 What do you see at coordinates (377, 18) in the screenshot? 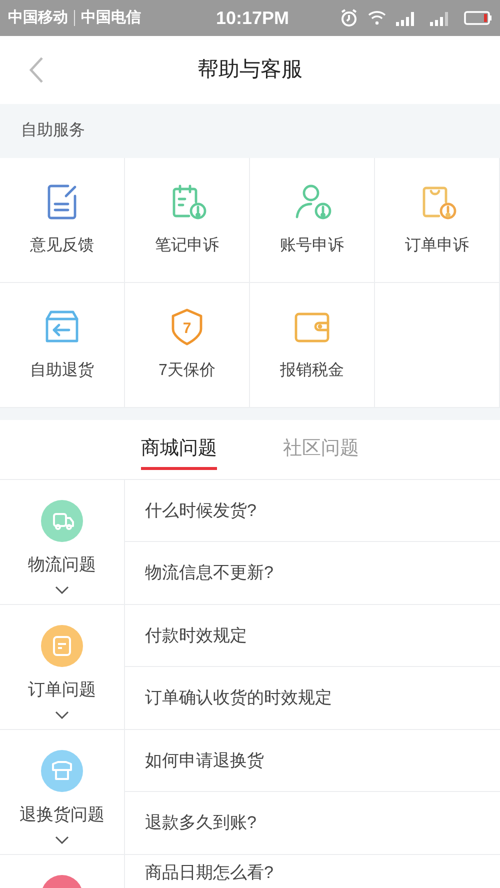
I see `wifi-icon` at bounding box center [377, 18].